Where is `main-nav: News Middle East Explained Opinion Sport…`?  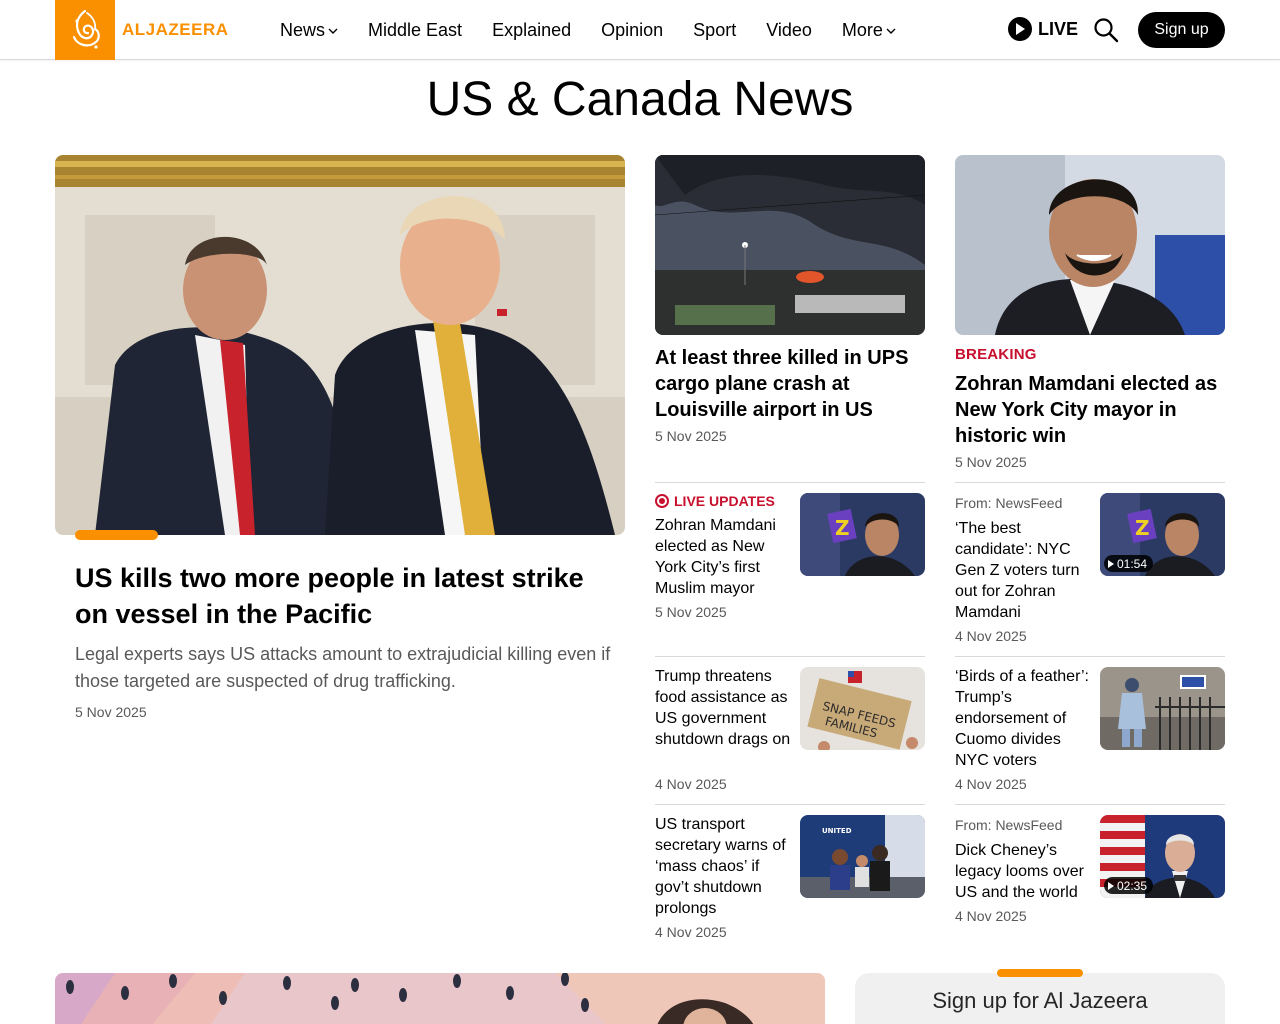 main-nav: News Middle East Explained Opinion Sport… is located at coordinates (603, 30).